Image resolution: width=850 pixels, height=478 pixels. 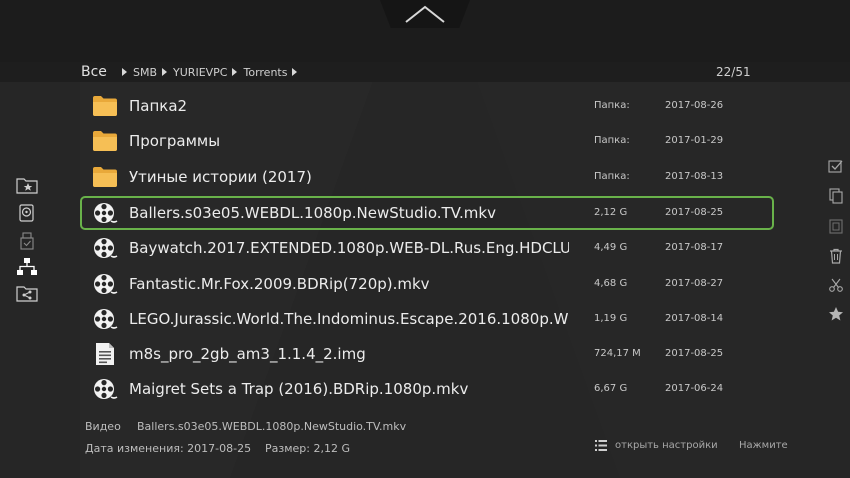 What do you see at coordinates (27, 185) in the screenshot?
I see `favorite-folder-icon` at bounding box center [27, 185].